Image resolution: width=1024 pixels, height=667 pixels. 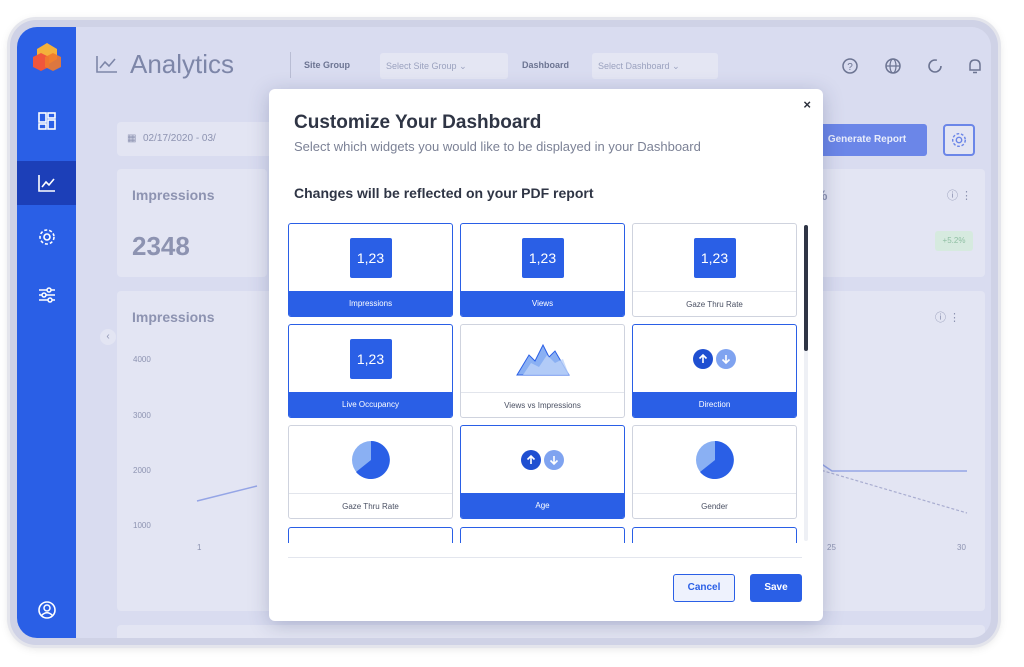 I want to click on modal-title: Customize Your Dashboard, so click(x=418, y=122).